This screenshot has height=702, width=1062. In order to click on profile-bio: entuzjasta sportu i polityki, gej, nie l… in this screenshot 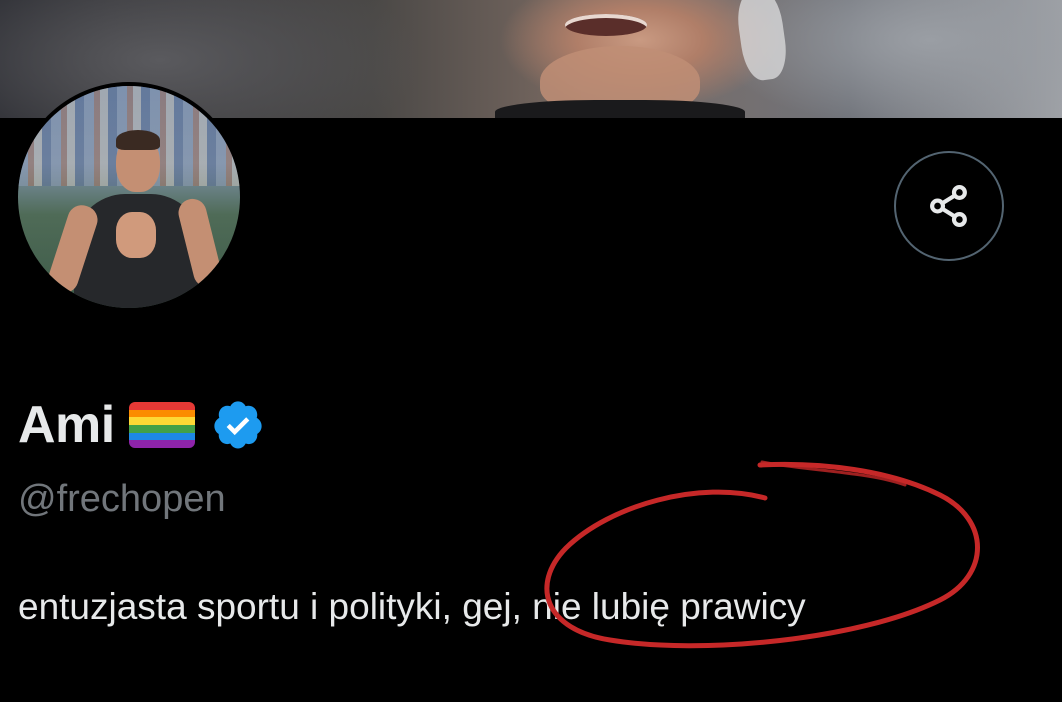, I will do `click(412, 606)`.